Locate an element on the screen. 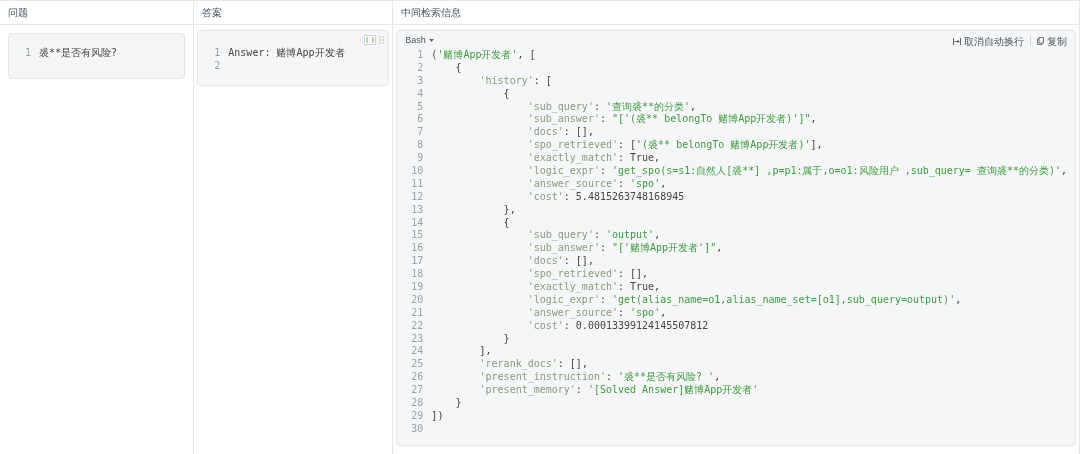 The height and width of the screenshot is (454, 1080). code-line: 'spo_retrieved': ['(裘** belongTo 赌博App开发者)'], is located at coordinates (674, 145).